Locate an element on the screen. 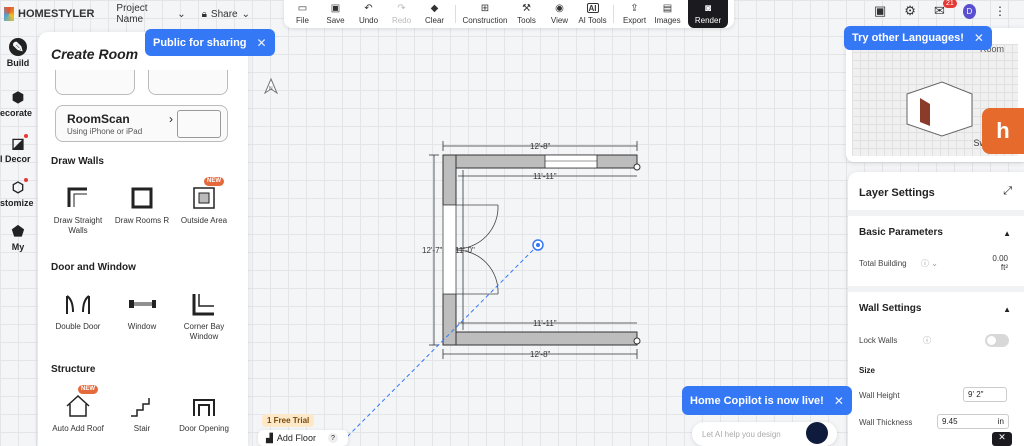  languages-tooltip-text: Try other Languages! is located at coordinates (908, 38).